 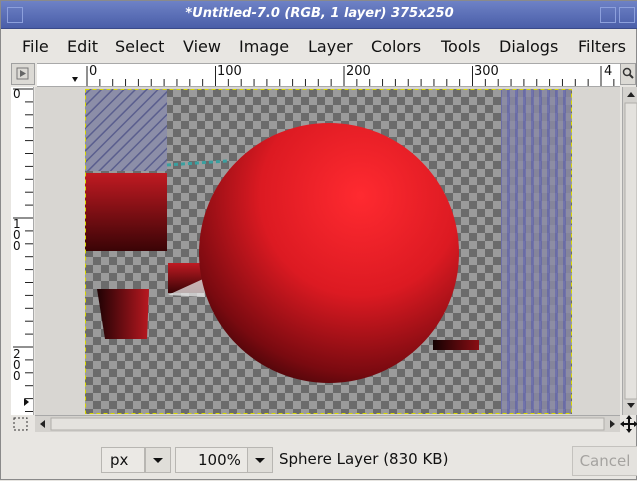 What do you see at coordinates (22, 251) in the screenshot?
I see `vertical-ruler: 0 1 0 0 2 0 0` at bounding box center [22, 251].